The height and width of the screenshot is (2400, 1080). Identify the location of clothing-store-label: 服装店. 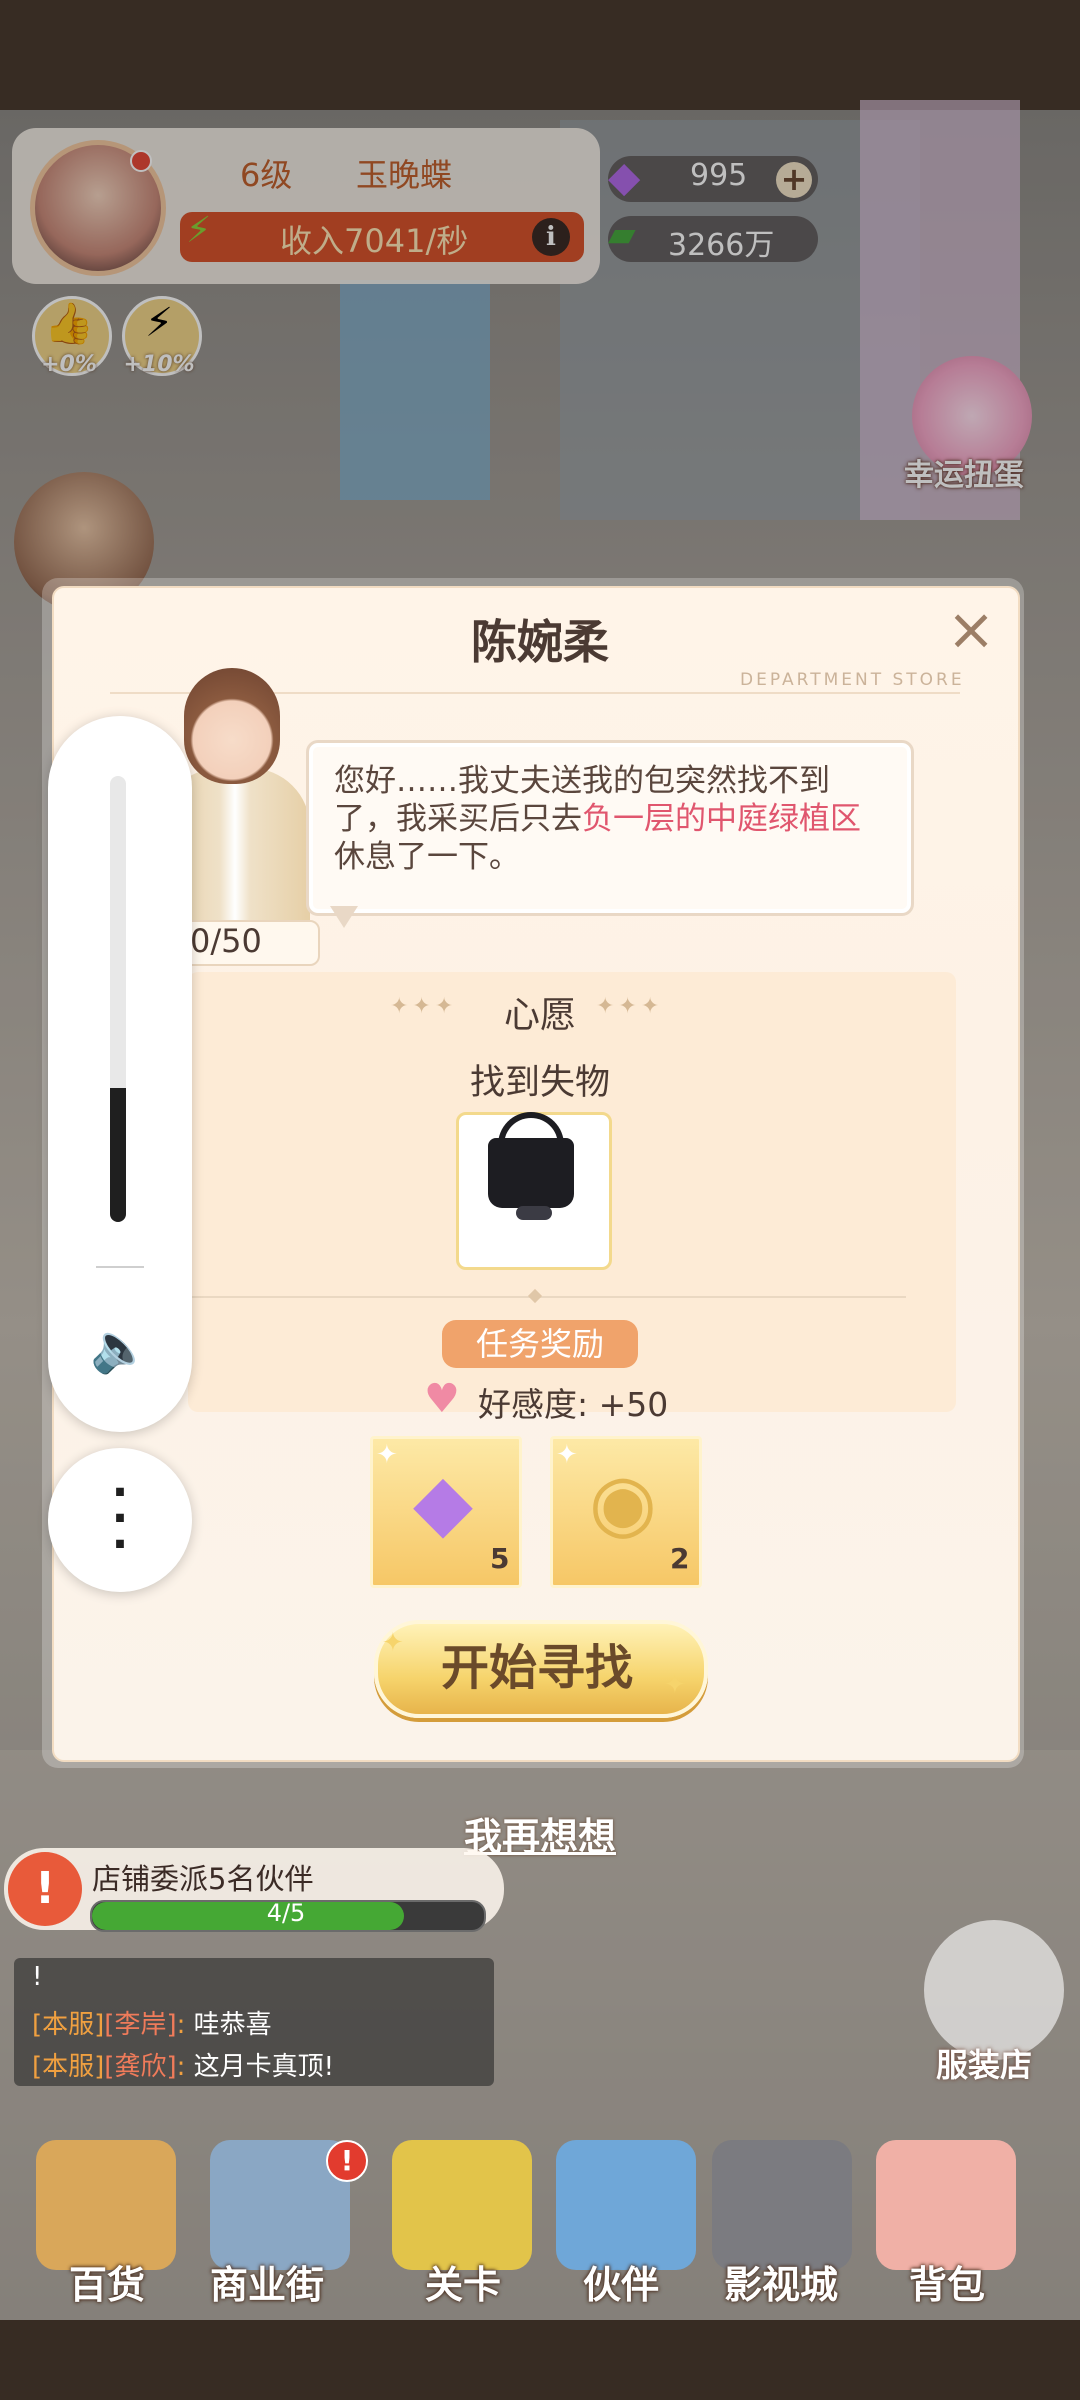
(984, 2065).